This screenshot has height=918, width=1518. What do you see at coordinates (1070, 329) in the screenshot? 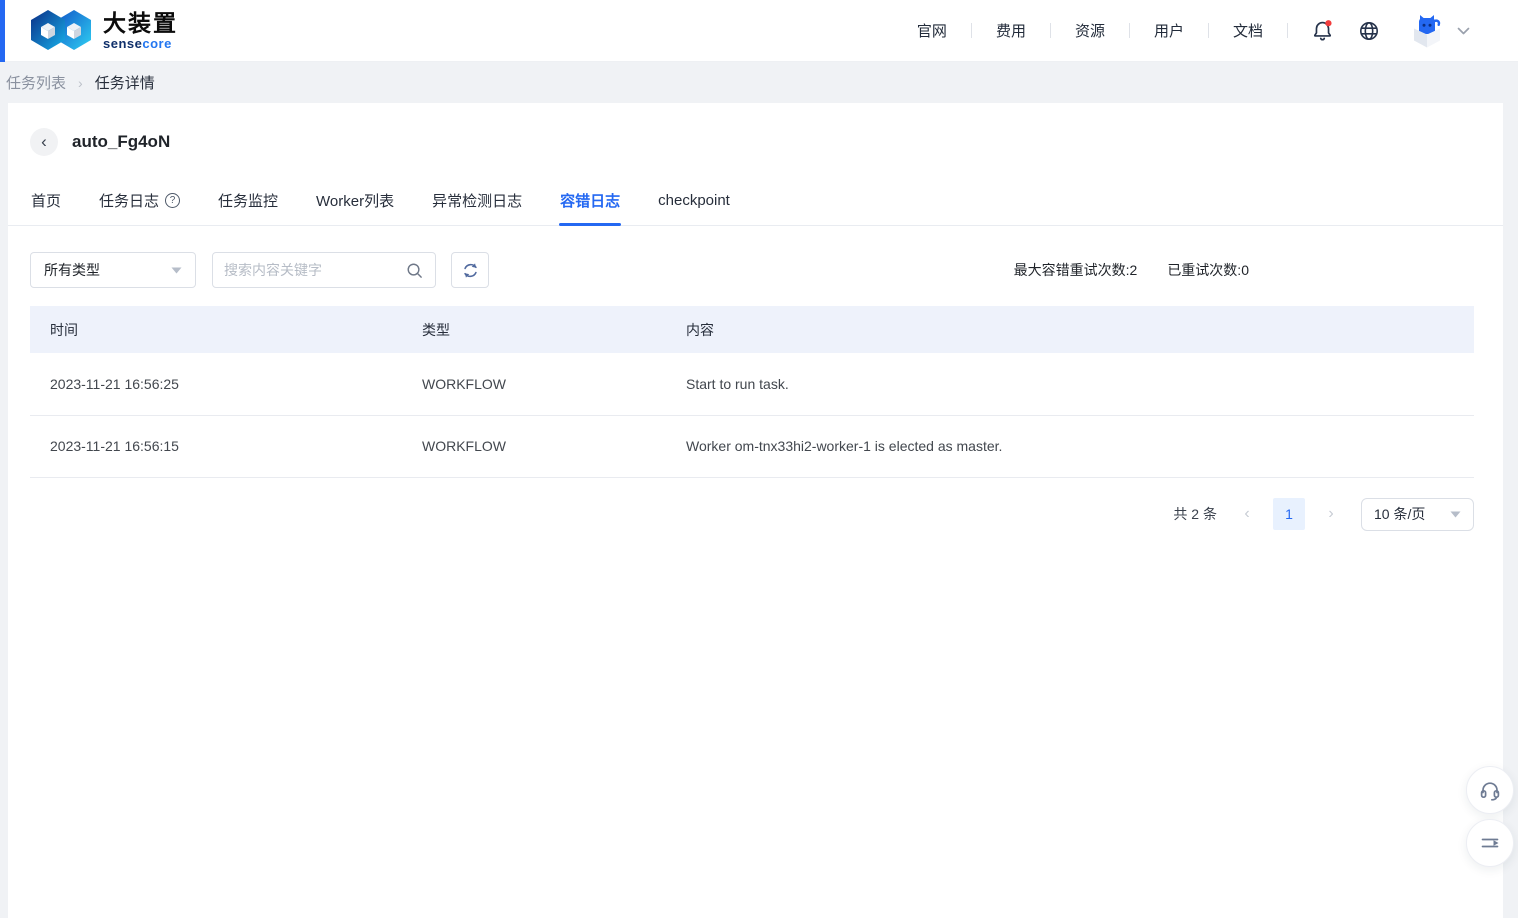
I see `column-header-content: 内容` at bounding box center [1070, 329].